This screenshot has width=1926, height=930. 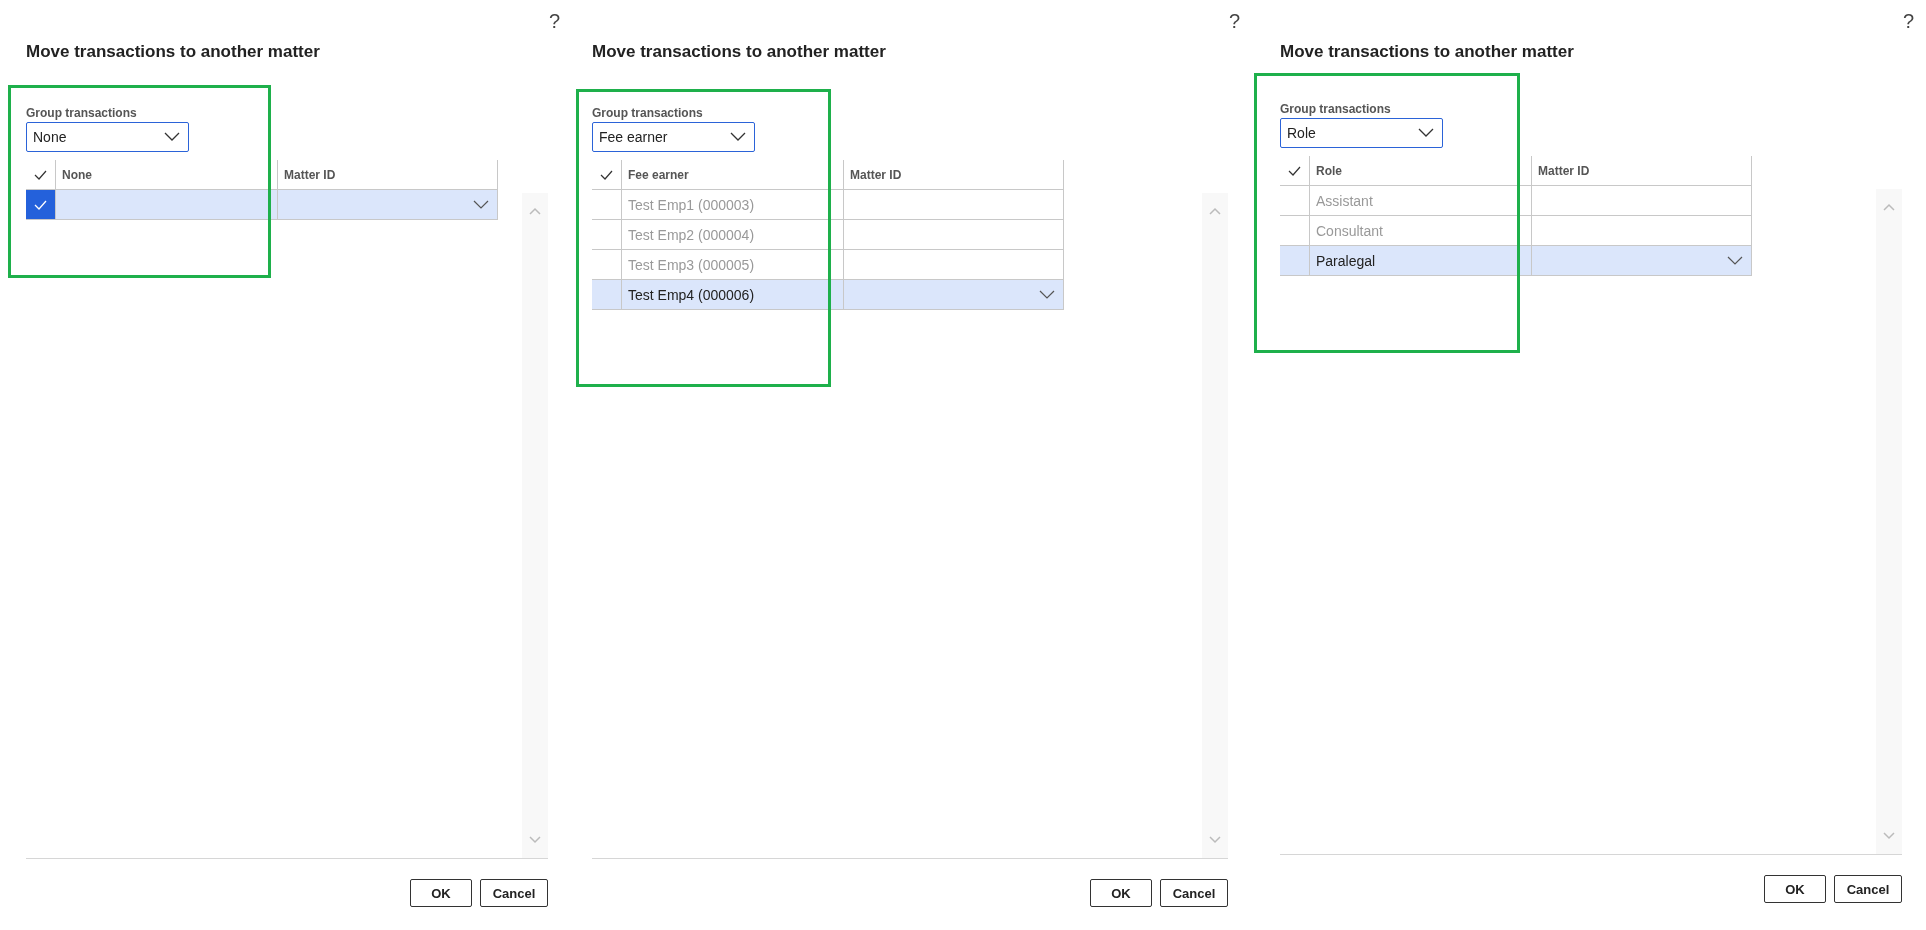 What do you see at coordinates (1516, 261) in the screenshot?
I see `grid-row: Paralegal` at bounding box center [1516, 261].